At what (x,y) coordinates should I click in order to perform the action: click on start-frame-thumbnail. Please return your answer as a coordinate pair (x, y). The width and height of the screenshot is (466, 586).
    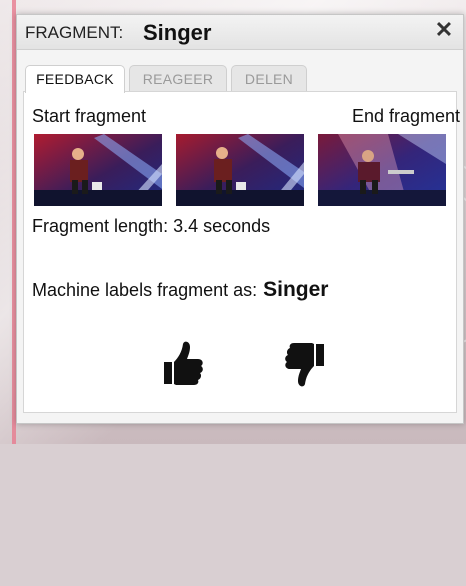
    Looking at the image, I should click on (98, 170).